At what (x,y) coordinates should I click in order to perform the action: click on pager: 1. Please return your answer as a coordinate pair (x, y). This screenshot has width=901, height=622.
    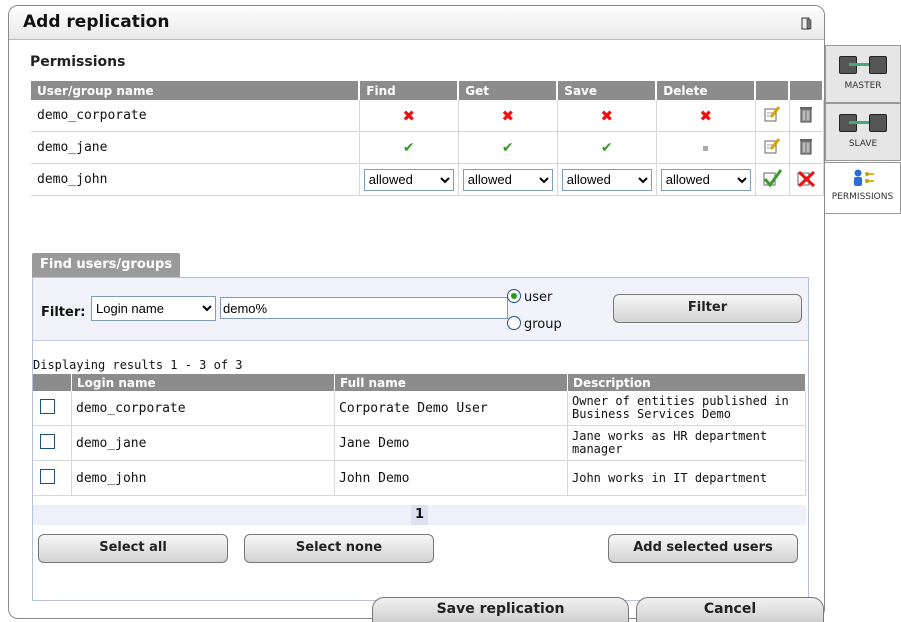
    Looking at the image, I should click on (419, 515).